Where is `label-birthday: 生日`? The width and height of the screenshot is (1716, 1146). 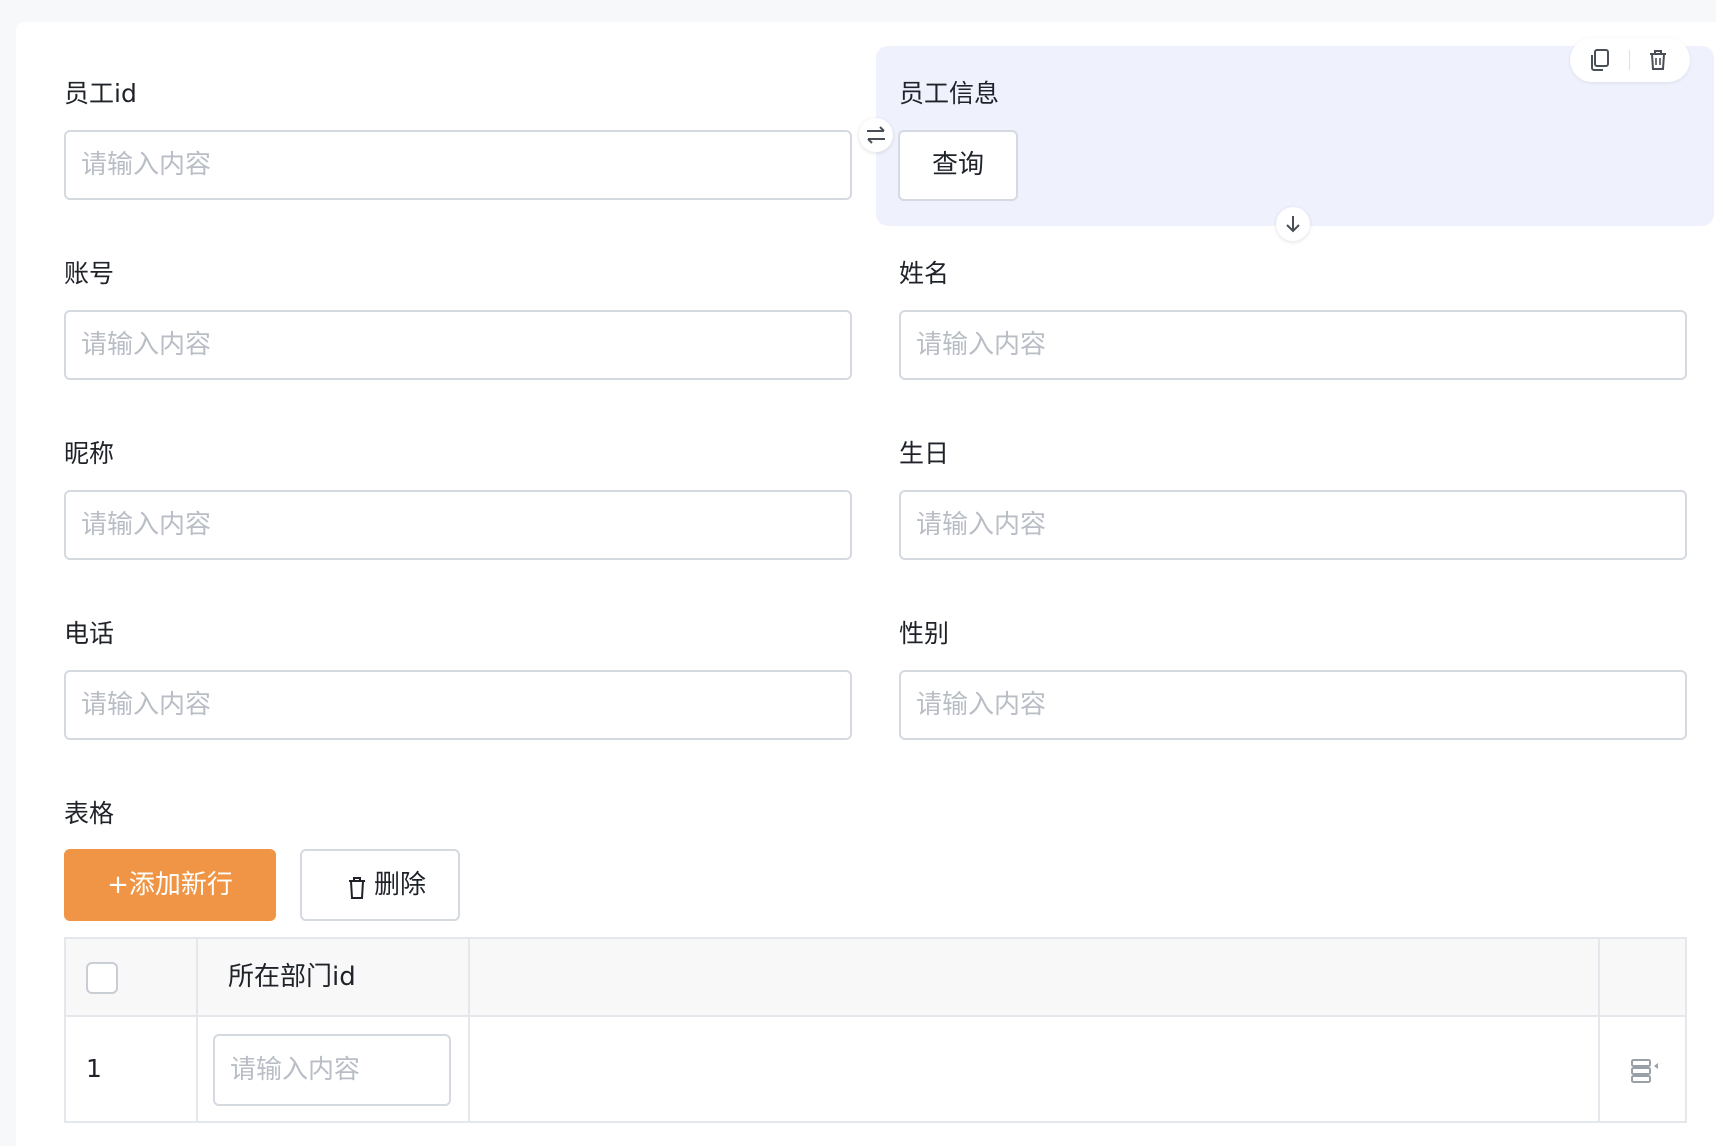
label-birthday: 生日 is located at coordinates (924, 453).